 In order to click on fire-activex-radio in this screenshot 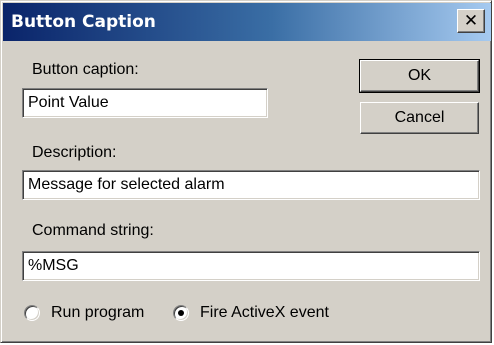, I will do `click(181, 313)`.